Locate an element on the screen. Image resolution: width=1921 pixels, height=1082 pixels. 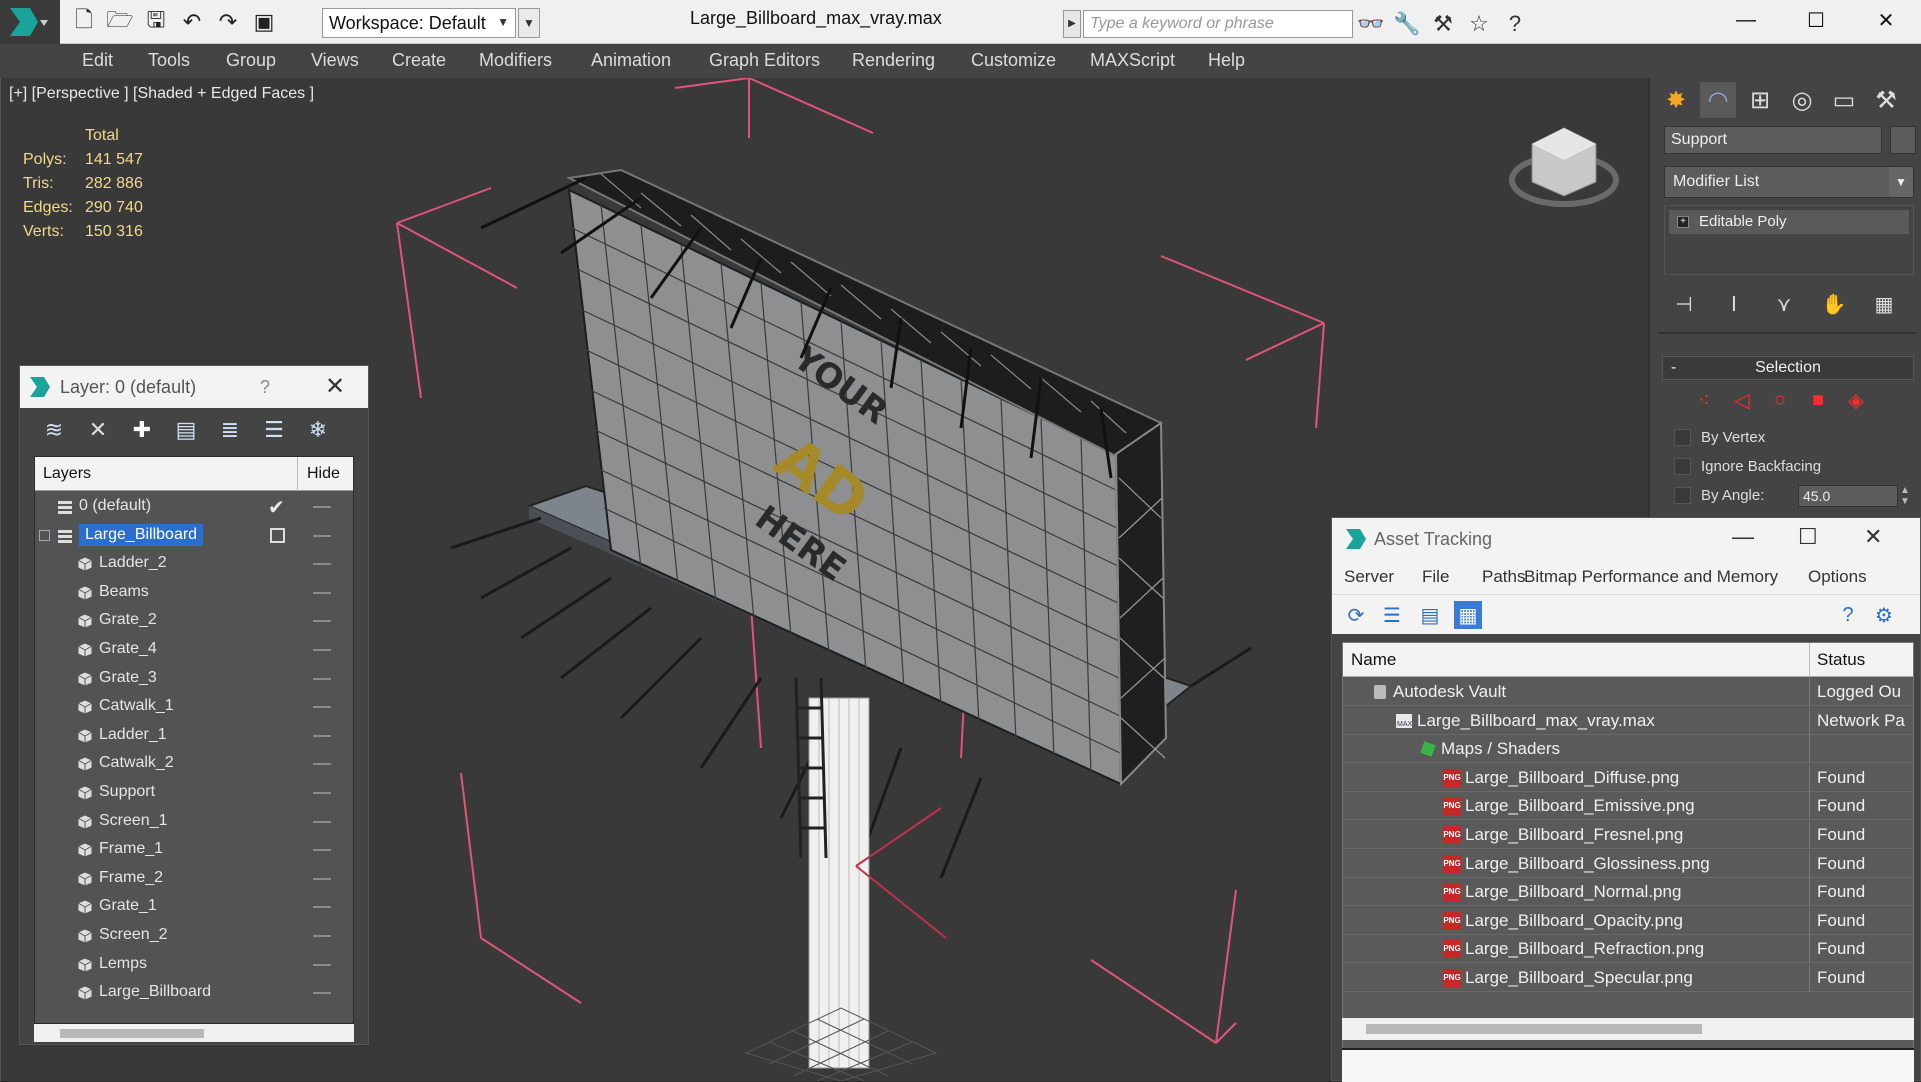
menu-views: Views is located at coordinates (335, 60).